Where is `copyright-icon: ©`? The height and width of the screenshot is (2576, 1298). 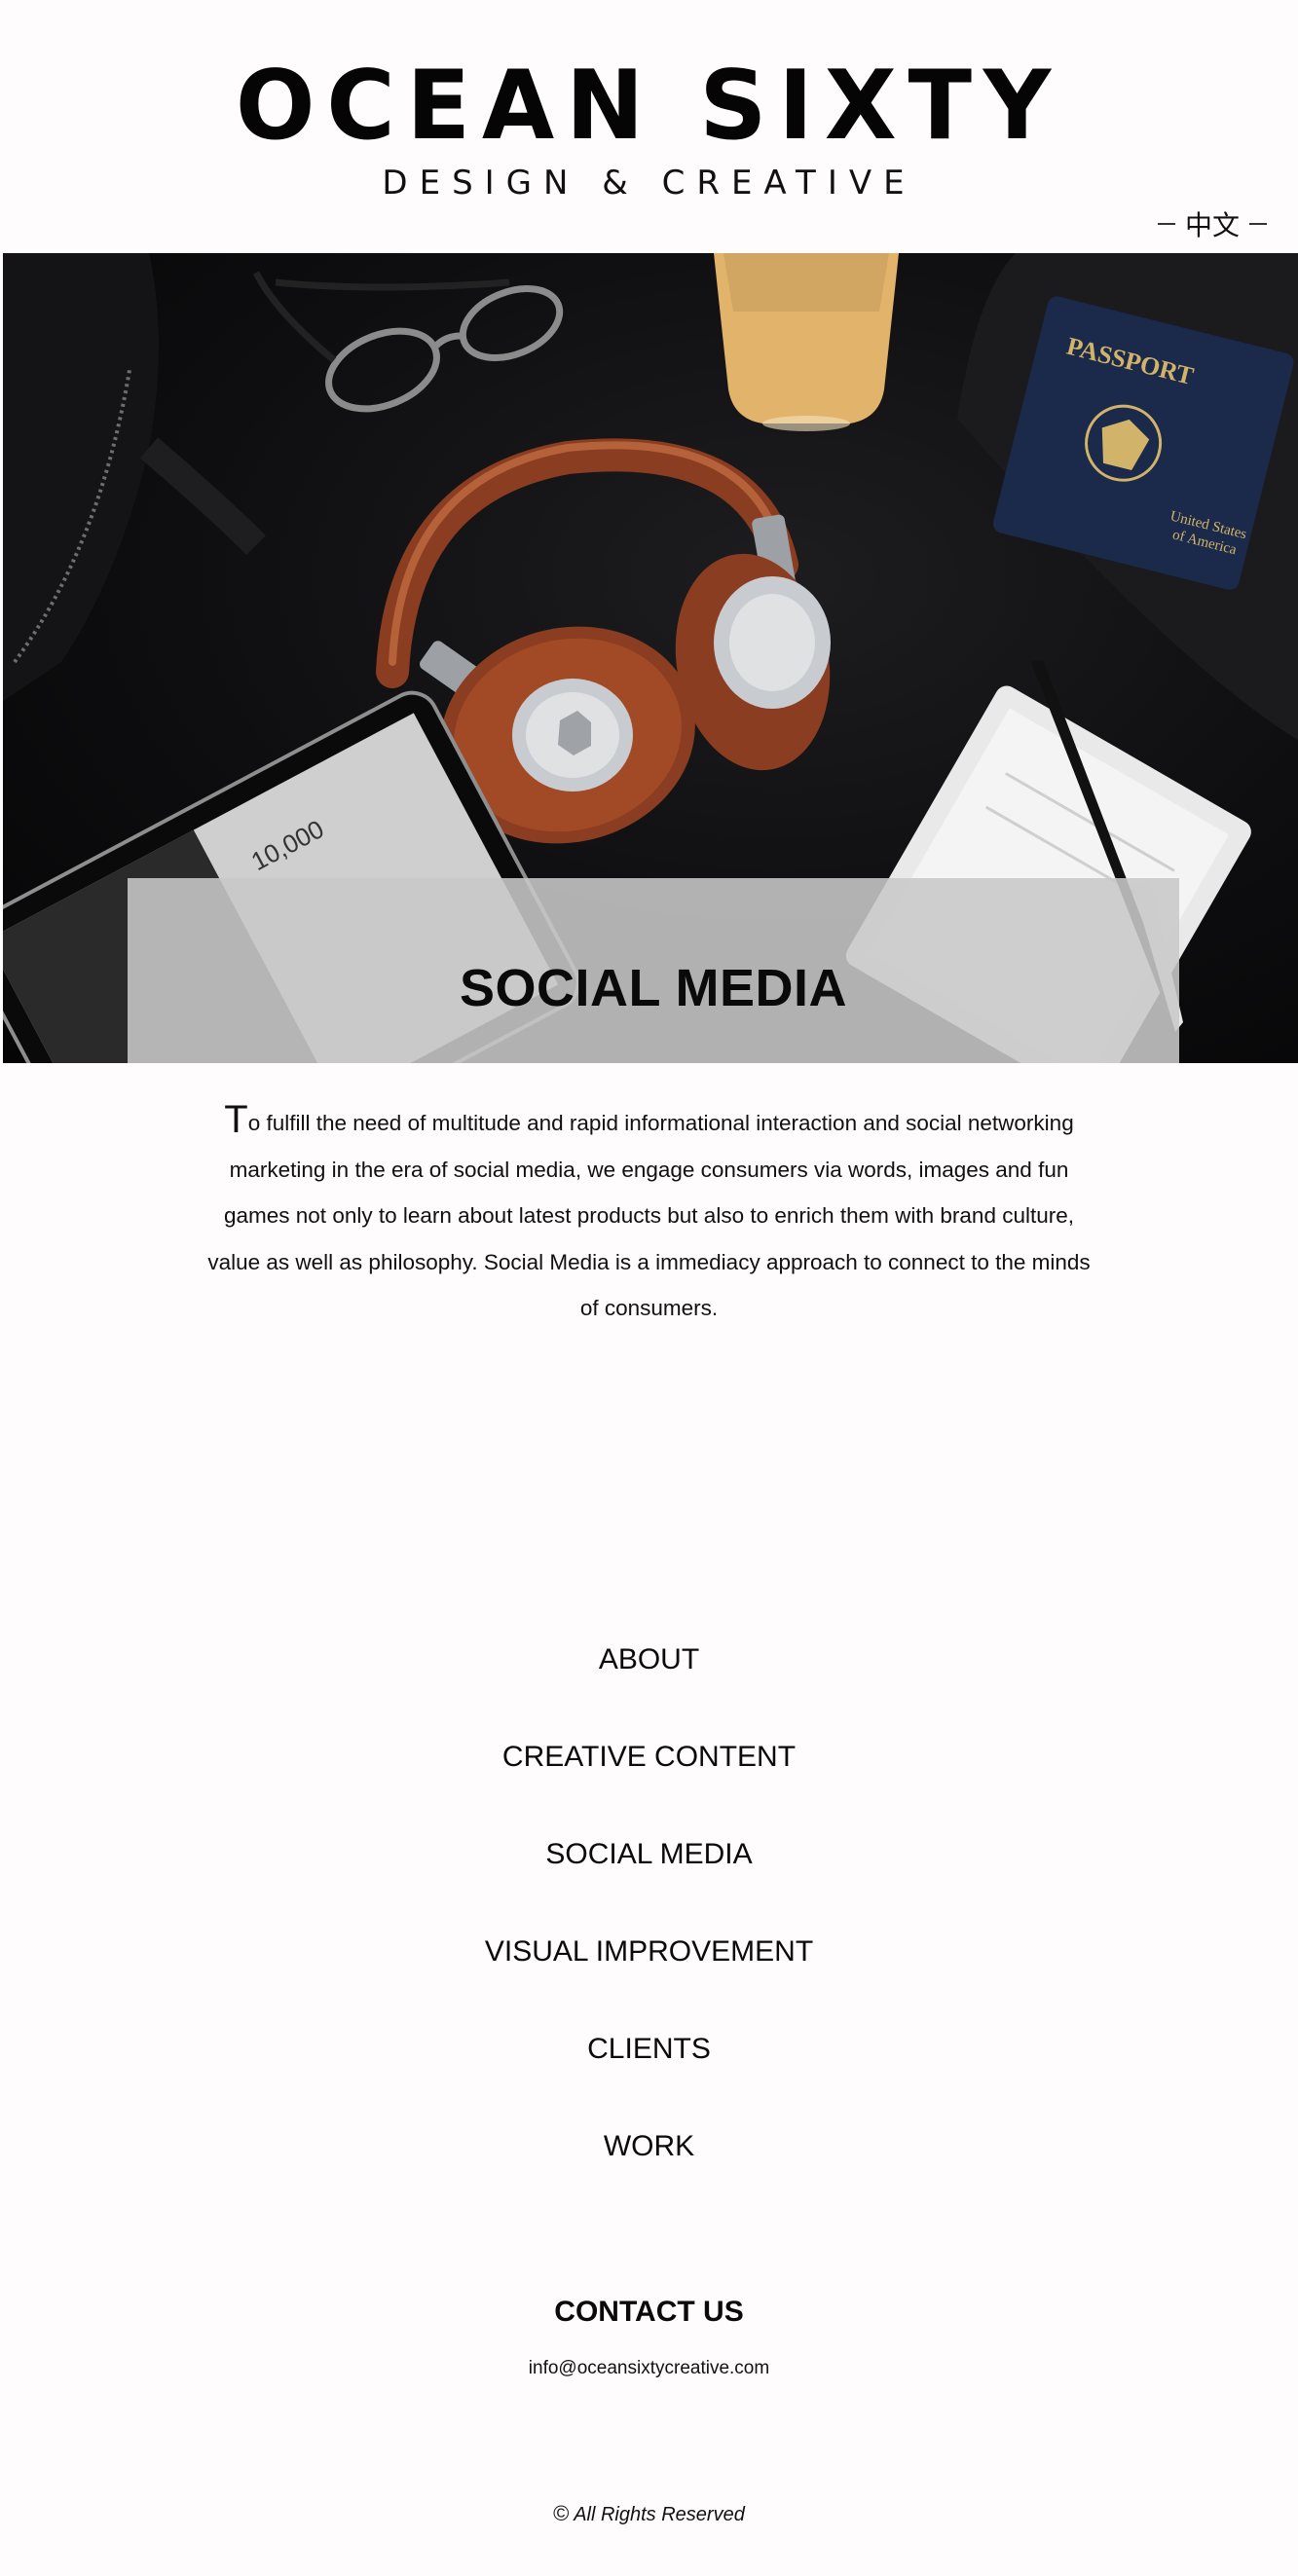 copyright-icon: © is located at coordinates (561, 2513).